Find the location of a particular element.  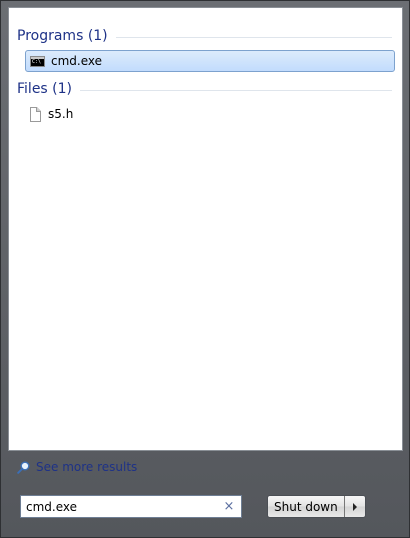

programs-header-label: Programs (1) is located at coordinates (62, 36).